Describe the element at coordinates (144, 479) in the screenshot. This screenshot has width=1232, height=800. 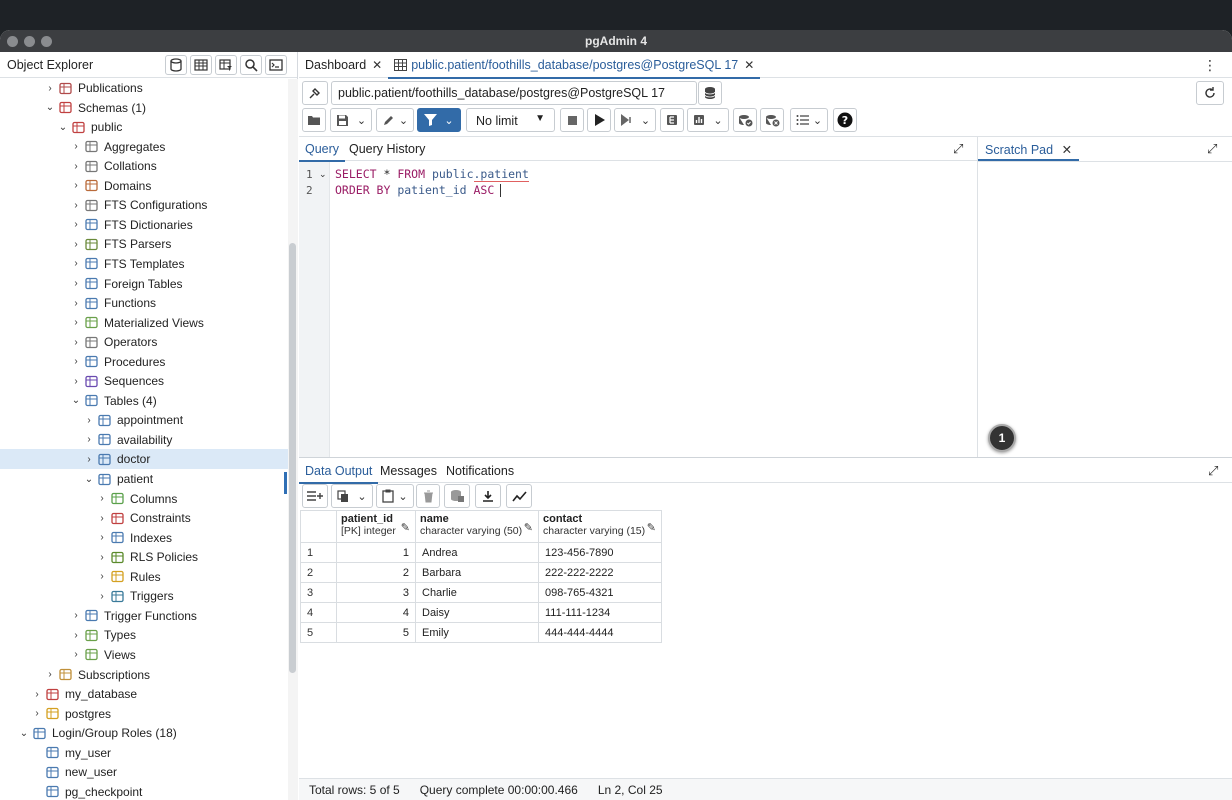
I see `tree-item: ⌄ patient` at that location.